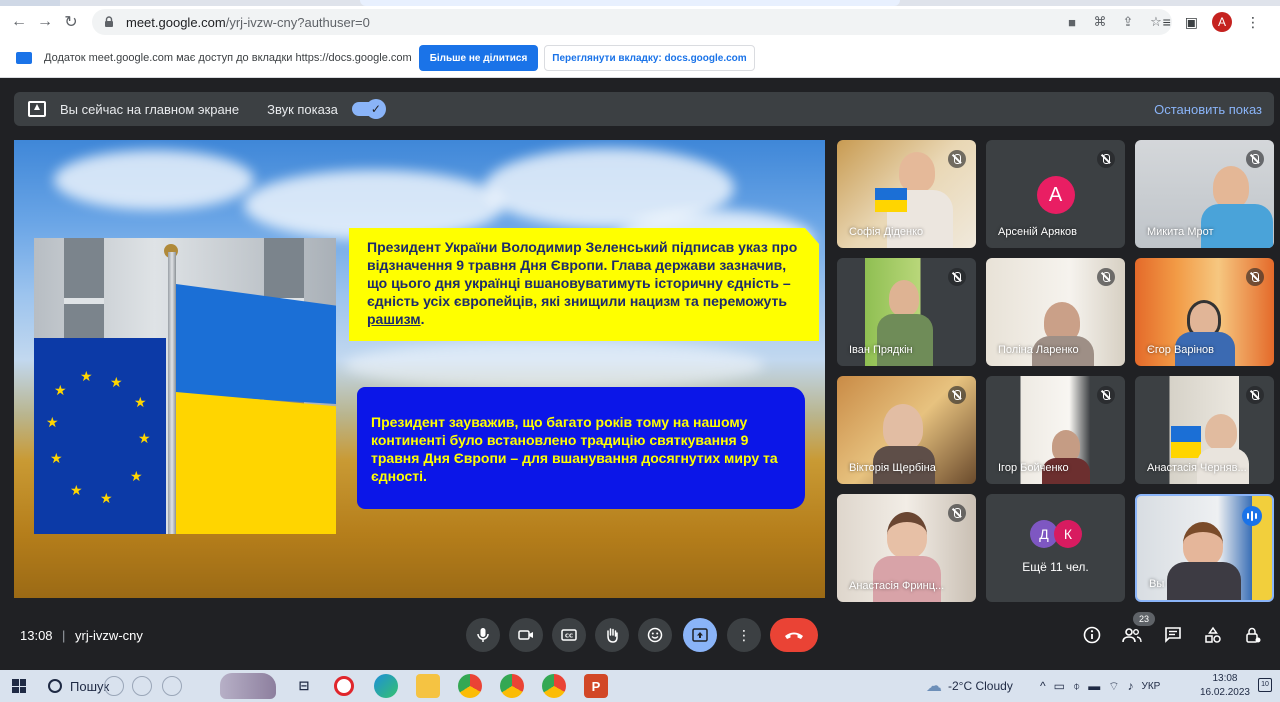 The image size is (1280, 702). What do you see at coordinates (1072, 22) in the screenshot?
I see `camera-icon: ■` at bounding box center [1072, 22].